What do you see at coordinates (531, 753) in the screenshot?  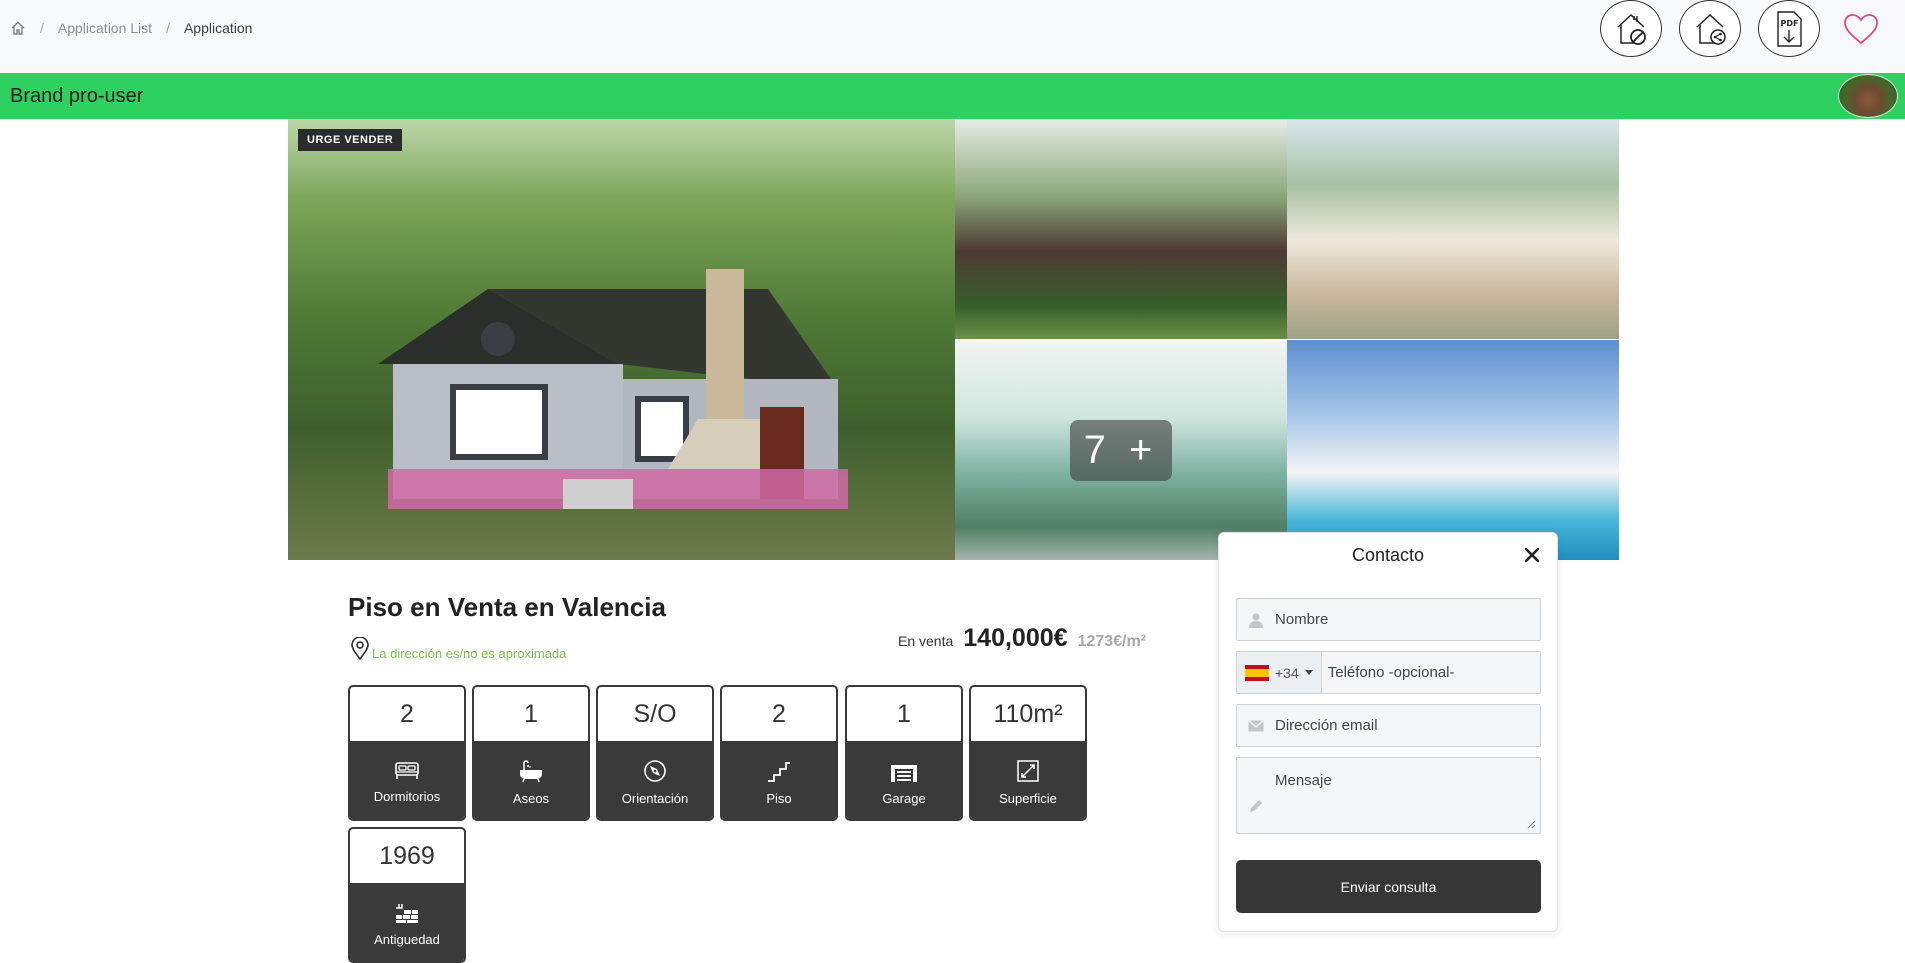 I see `feature-bathrooms: 1 Aseos` at bounding box center [531, 753].